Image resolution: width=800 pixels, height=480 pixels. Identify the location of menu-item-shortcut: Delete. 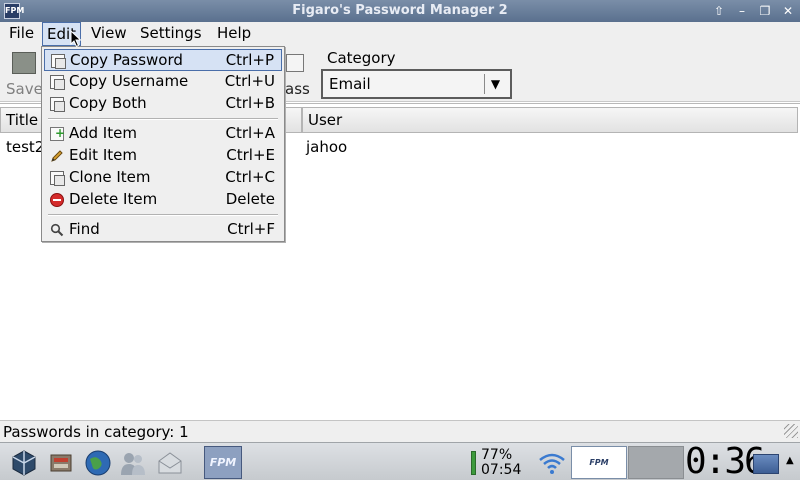
(250, 199).